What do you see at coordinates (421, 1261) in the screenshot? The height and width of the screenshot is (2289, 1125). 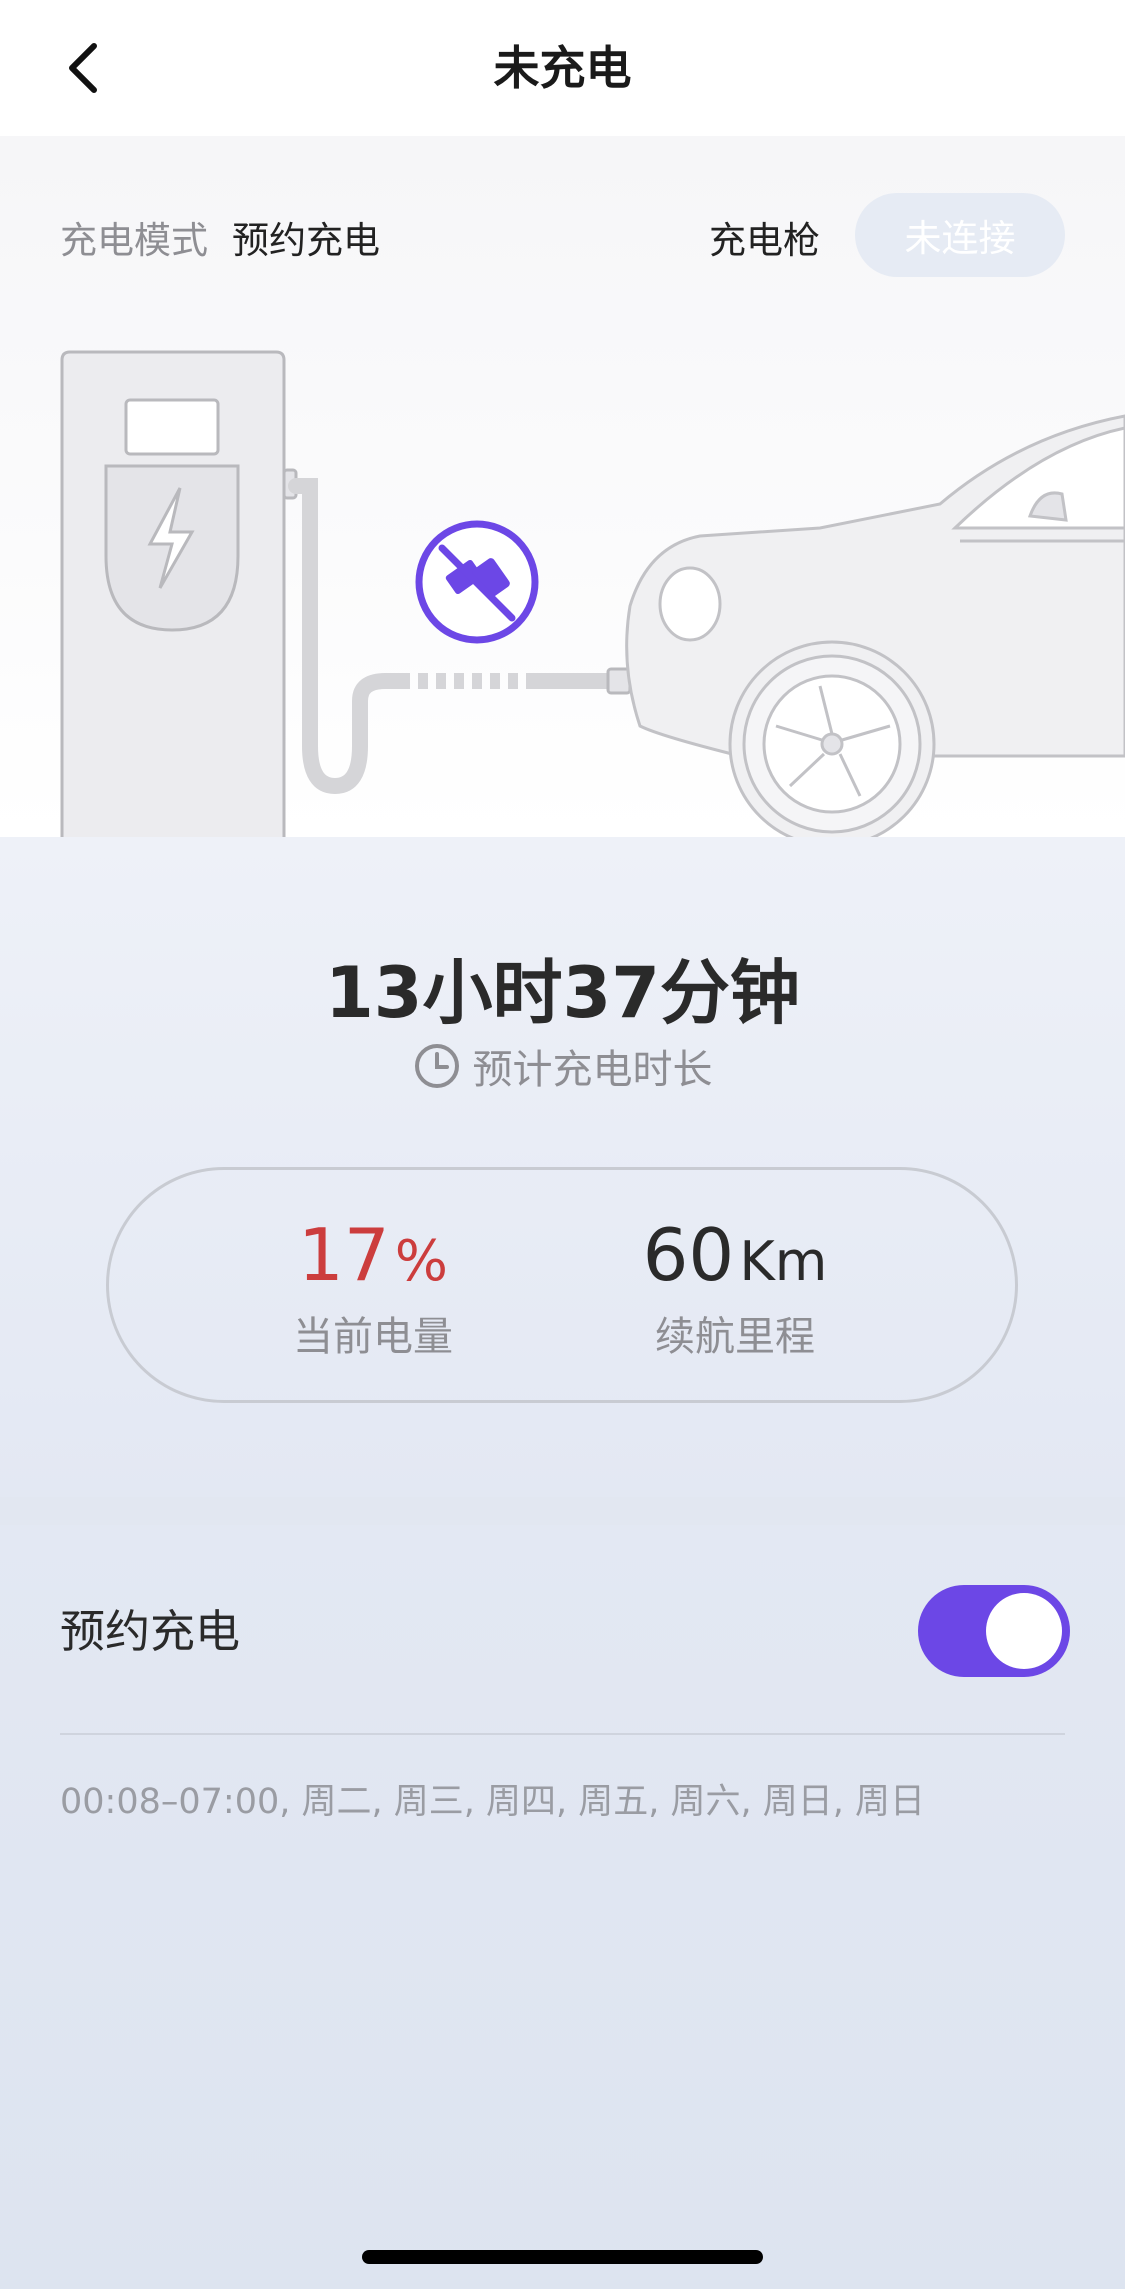 I see `battery-unit: %` at bounding box center [421, 1261].